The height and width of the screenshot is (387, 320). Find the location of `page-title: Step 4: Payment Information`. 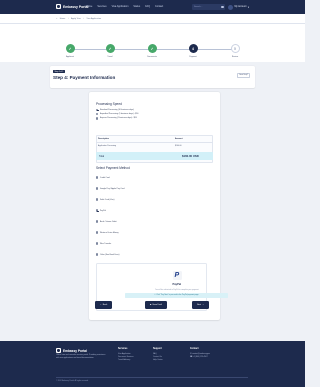

page-title: Step 4: Payment Information is located at coordinates (84, 77).